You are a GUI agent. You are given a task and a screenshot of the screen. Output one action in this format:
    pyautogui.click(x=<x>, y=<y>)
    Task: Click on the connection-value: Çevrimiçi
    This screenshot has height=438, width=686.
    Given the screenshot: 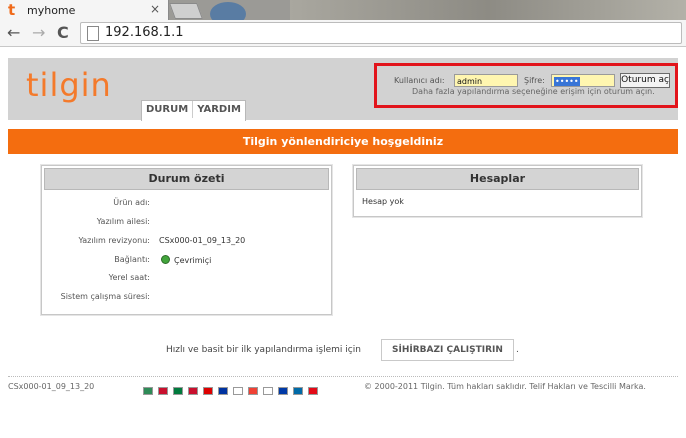 What is the action you would take?
    pyautogui.click(x=193, y=260)
    